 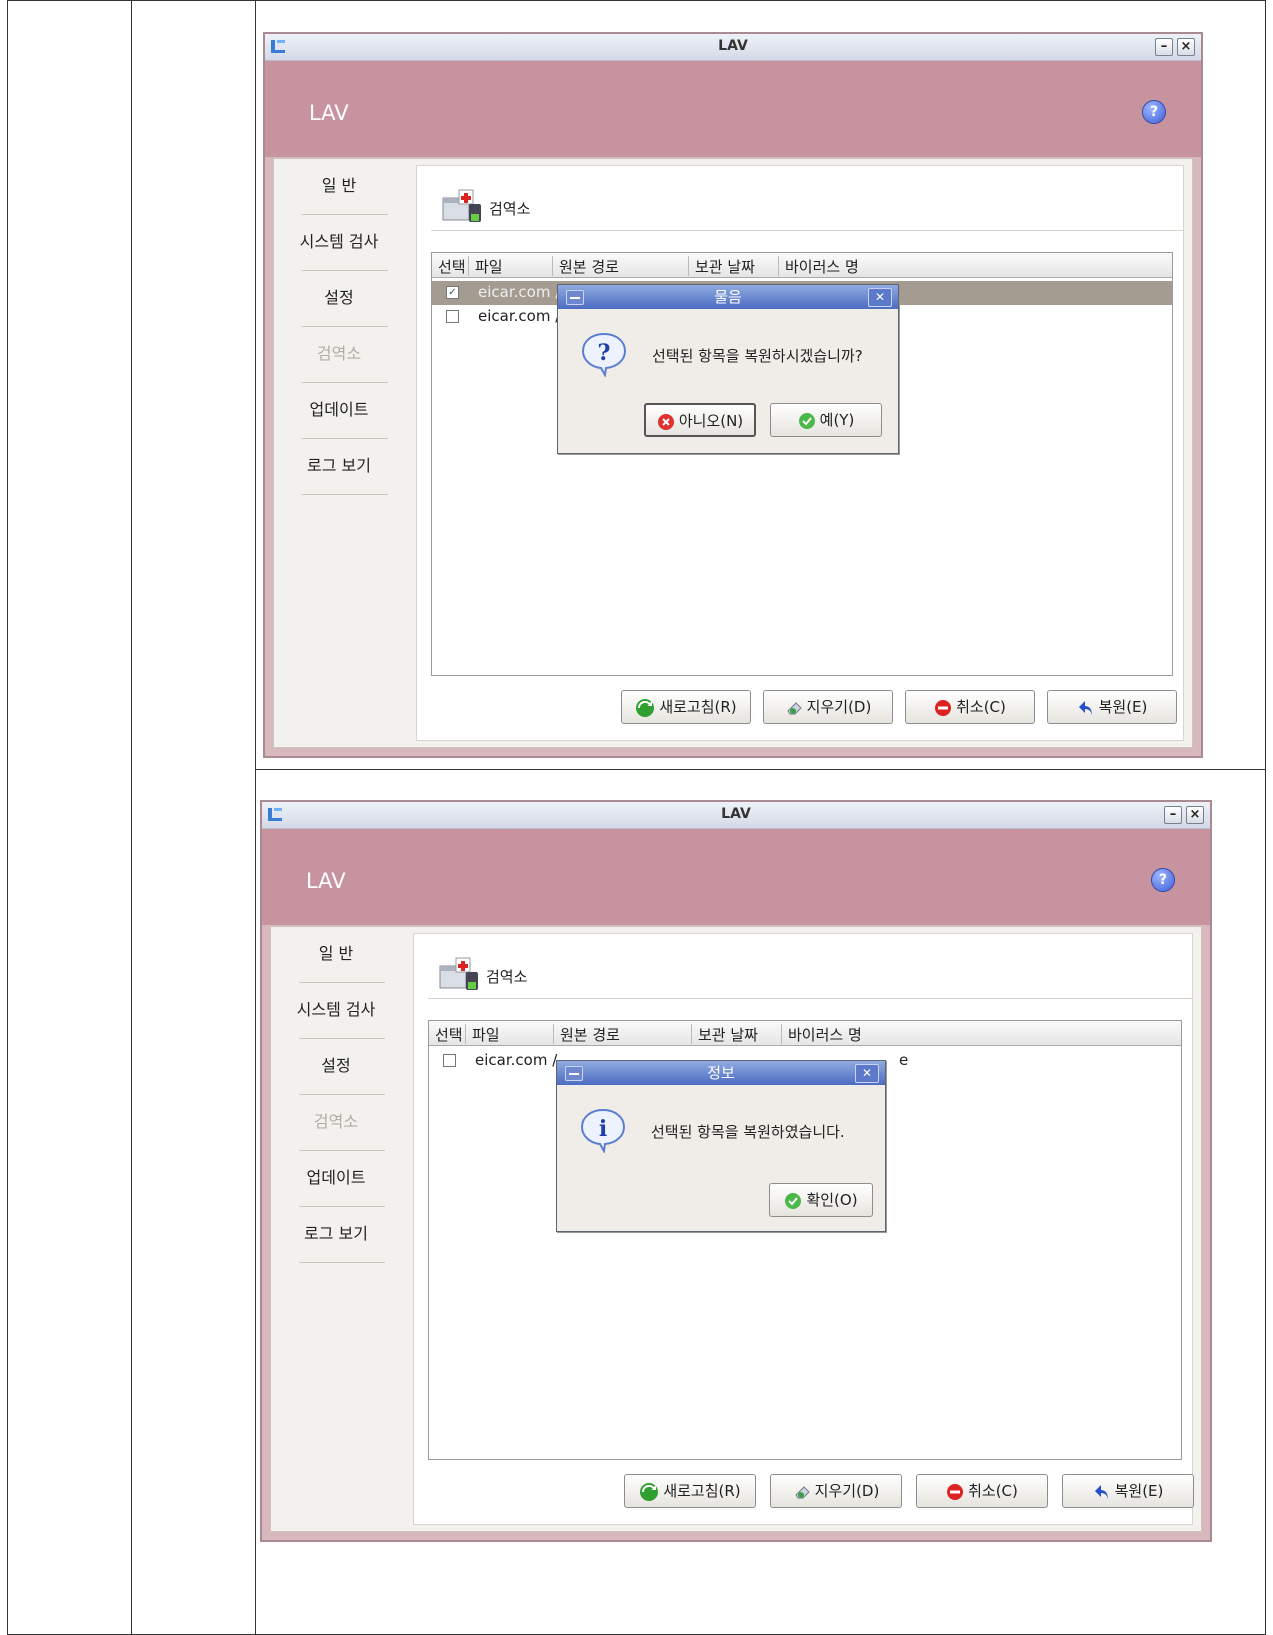 I want to click on question-dialog: 물음 ✕ ? 선택된 항목을 복원하시겠습니까? 아니오(N) 예(Y), so click(x=728, y=369).